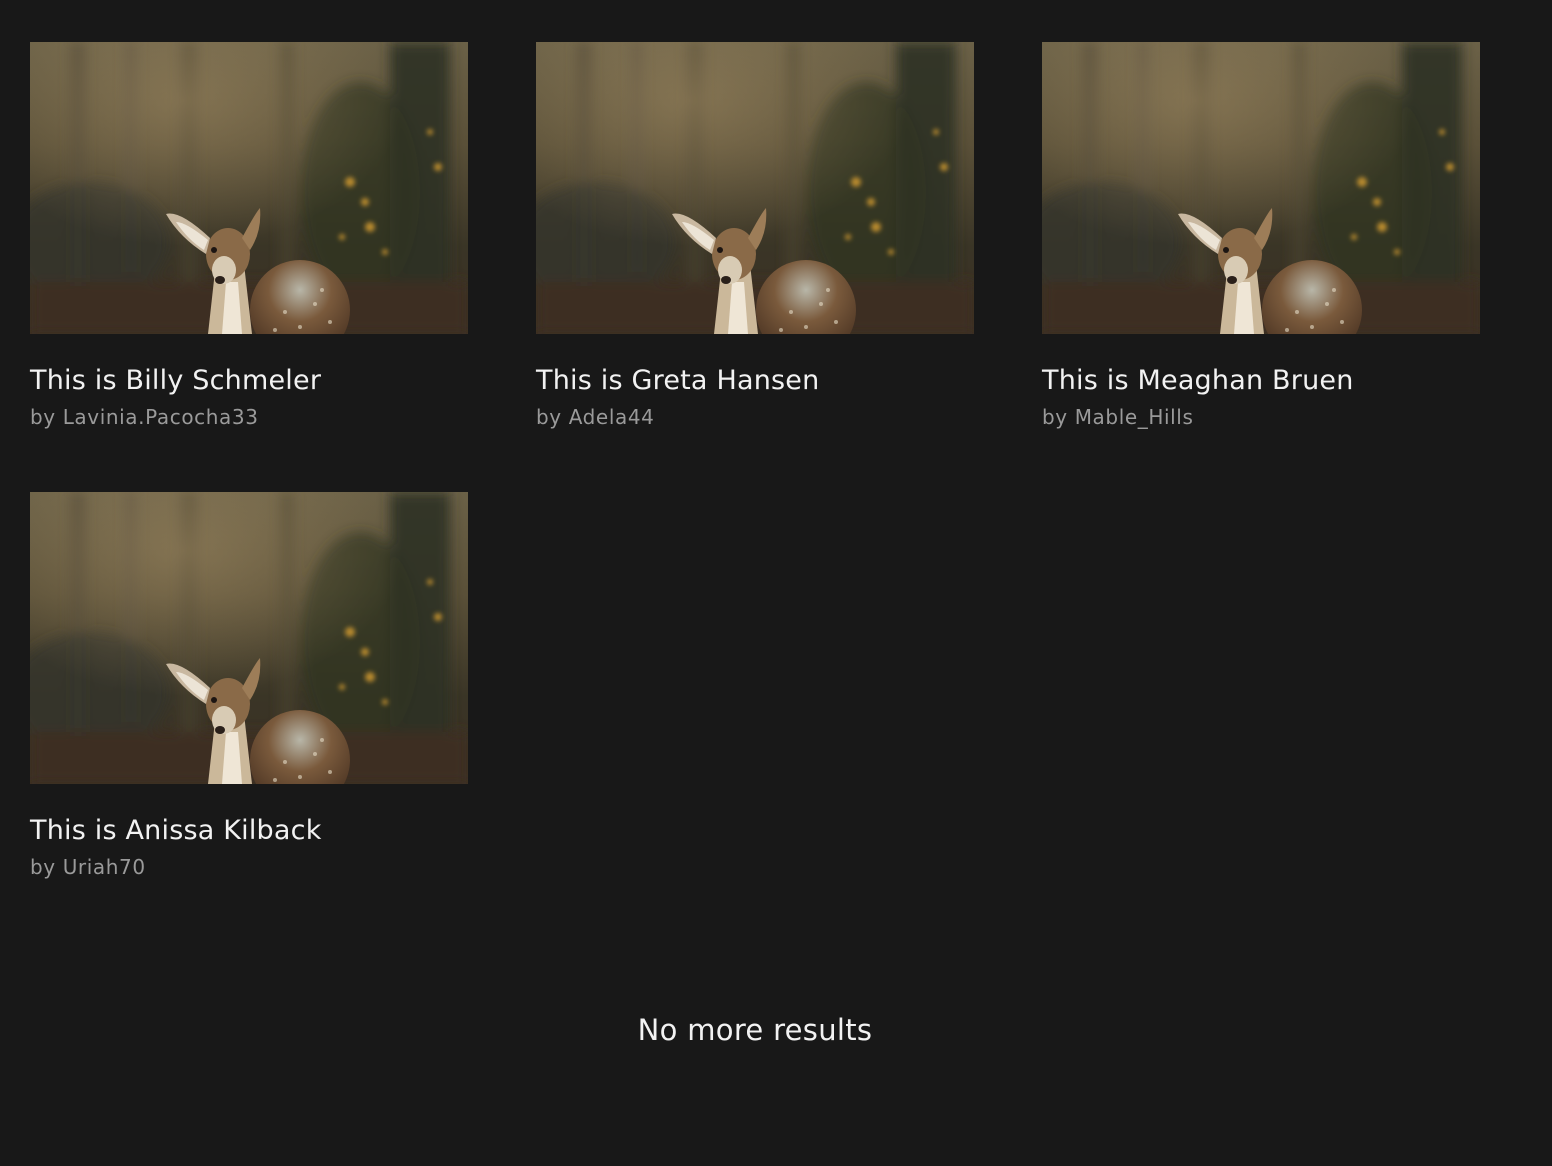 Image resolution: width=1552 pixels, height=1166 pixels. Describe the element at coordinates (88, 867) in the screenshot. I see `card-author: by Uriah70` at that location.